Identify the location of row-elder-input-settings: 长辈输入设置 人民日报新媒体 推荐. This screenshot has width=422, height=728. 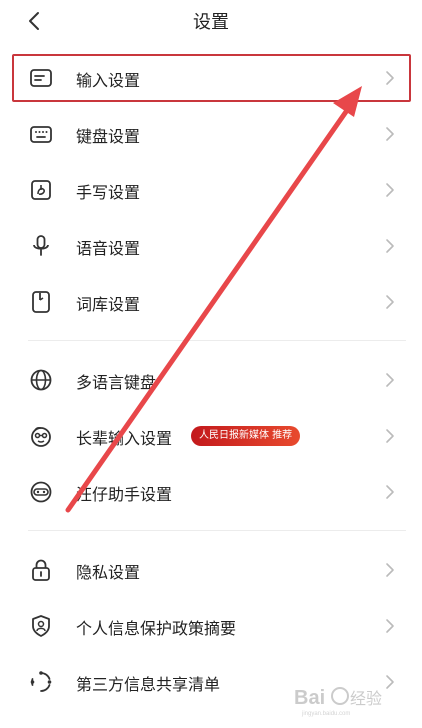
(211, 436).